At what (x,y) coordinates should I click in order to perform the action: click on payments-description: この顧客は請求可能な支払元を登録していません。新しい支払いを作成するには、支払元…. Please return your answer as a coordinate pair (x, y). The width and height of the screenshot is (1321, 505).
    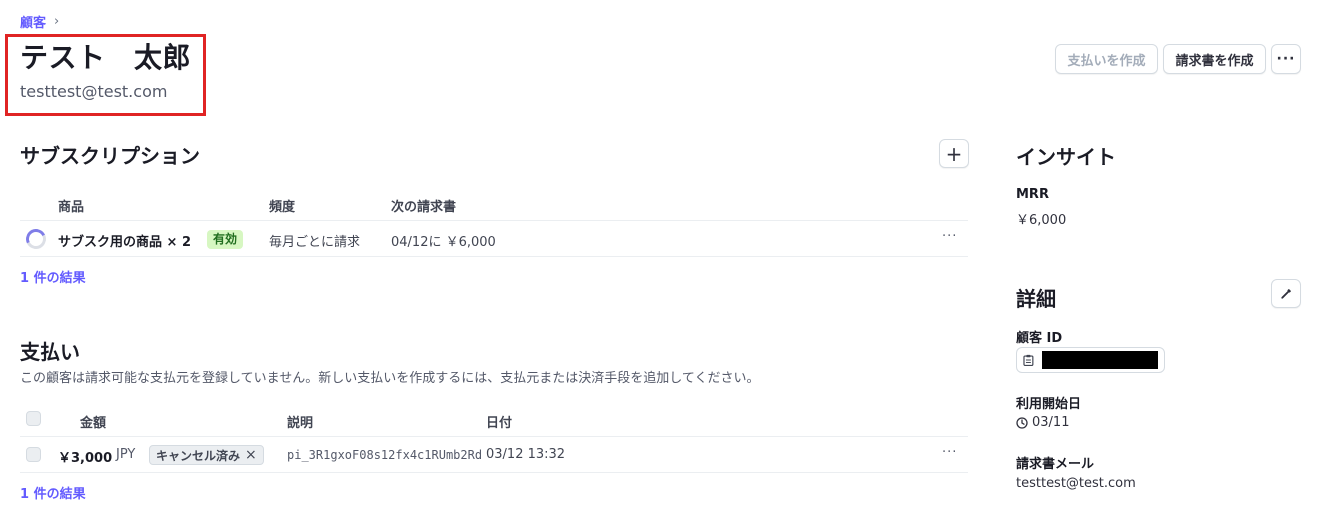
    Looking at the image, I should click on (390, 378).